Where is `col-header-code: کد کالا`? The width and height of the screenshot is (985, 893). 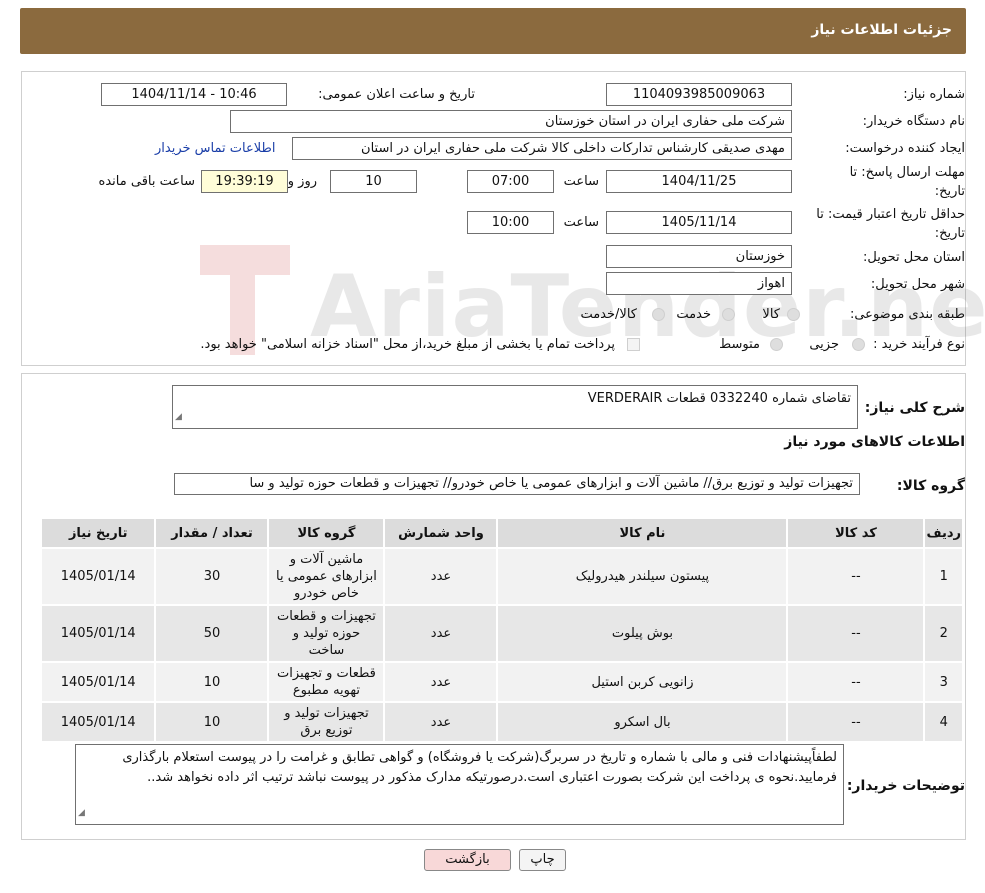
col-header-code: کد کالا is located at coordinates (856, 533).